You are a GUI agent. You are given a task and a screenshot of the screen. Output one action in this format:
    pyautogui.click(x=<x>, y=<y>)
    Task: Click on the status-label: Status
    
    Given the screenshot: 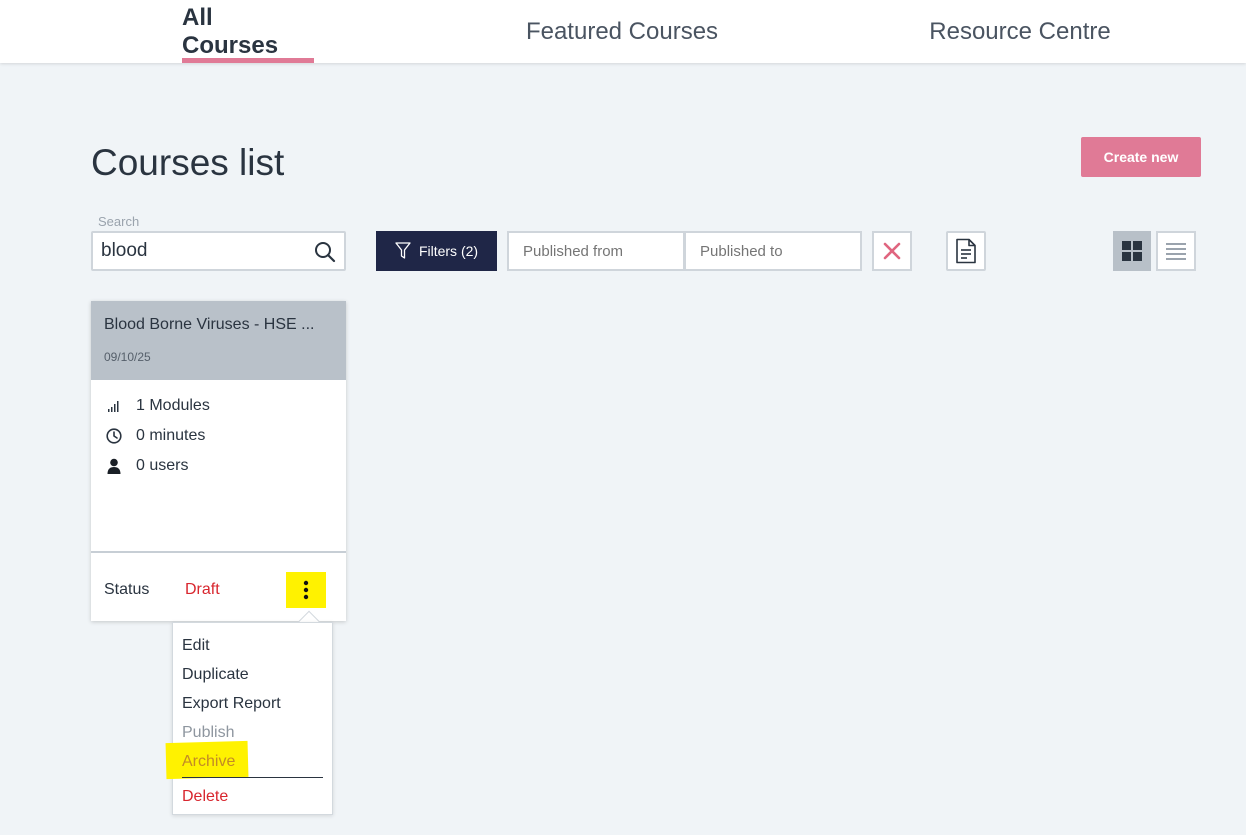 What is the action you would take?
    pyautogui.click(x=127, y=589)
    